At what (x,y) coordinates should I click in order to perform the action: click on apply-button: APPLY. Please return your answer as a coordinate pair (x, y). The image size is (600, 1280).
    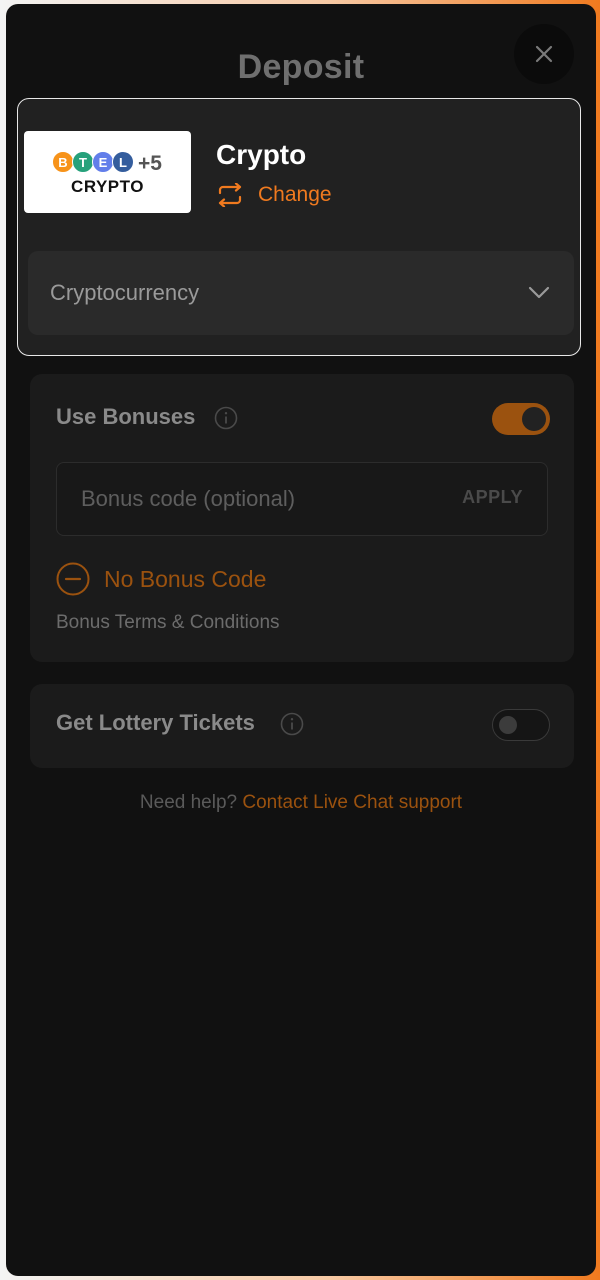
    Looking at the image, I should click on (492, 497).